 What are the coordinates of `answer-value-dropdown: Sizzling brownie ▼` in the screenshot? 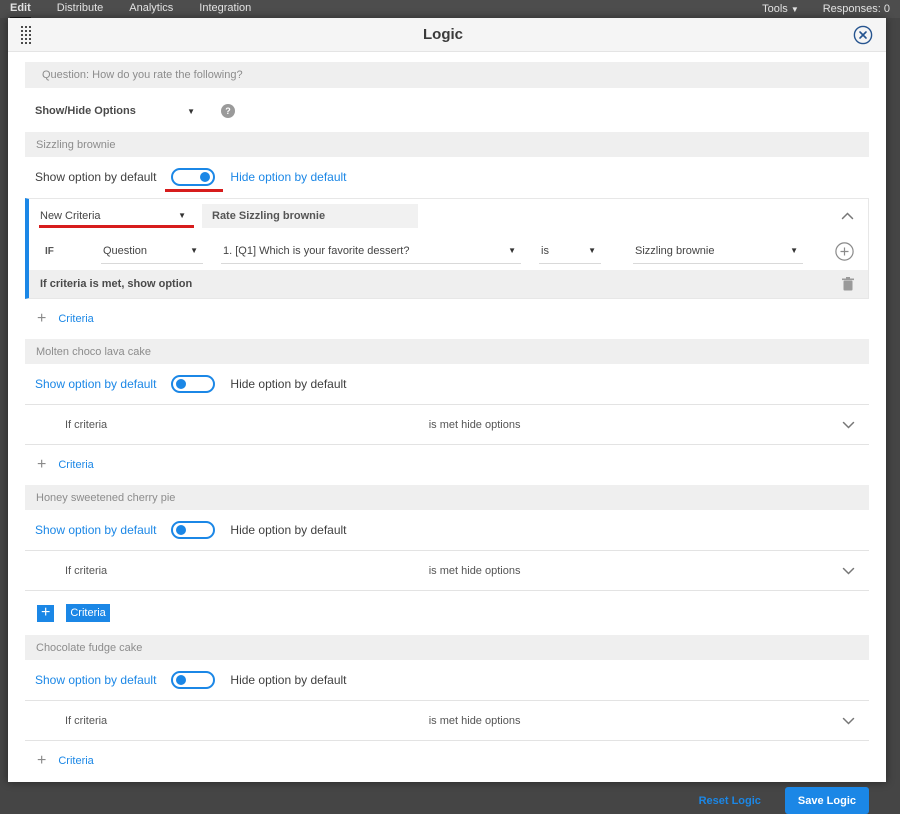 It's located at (718, 251).